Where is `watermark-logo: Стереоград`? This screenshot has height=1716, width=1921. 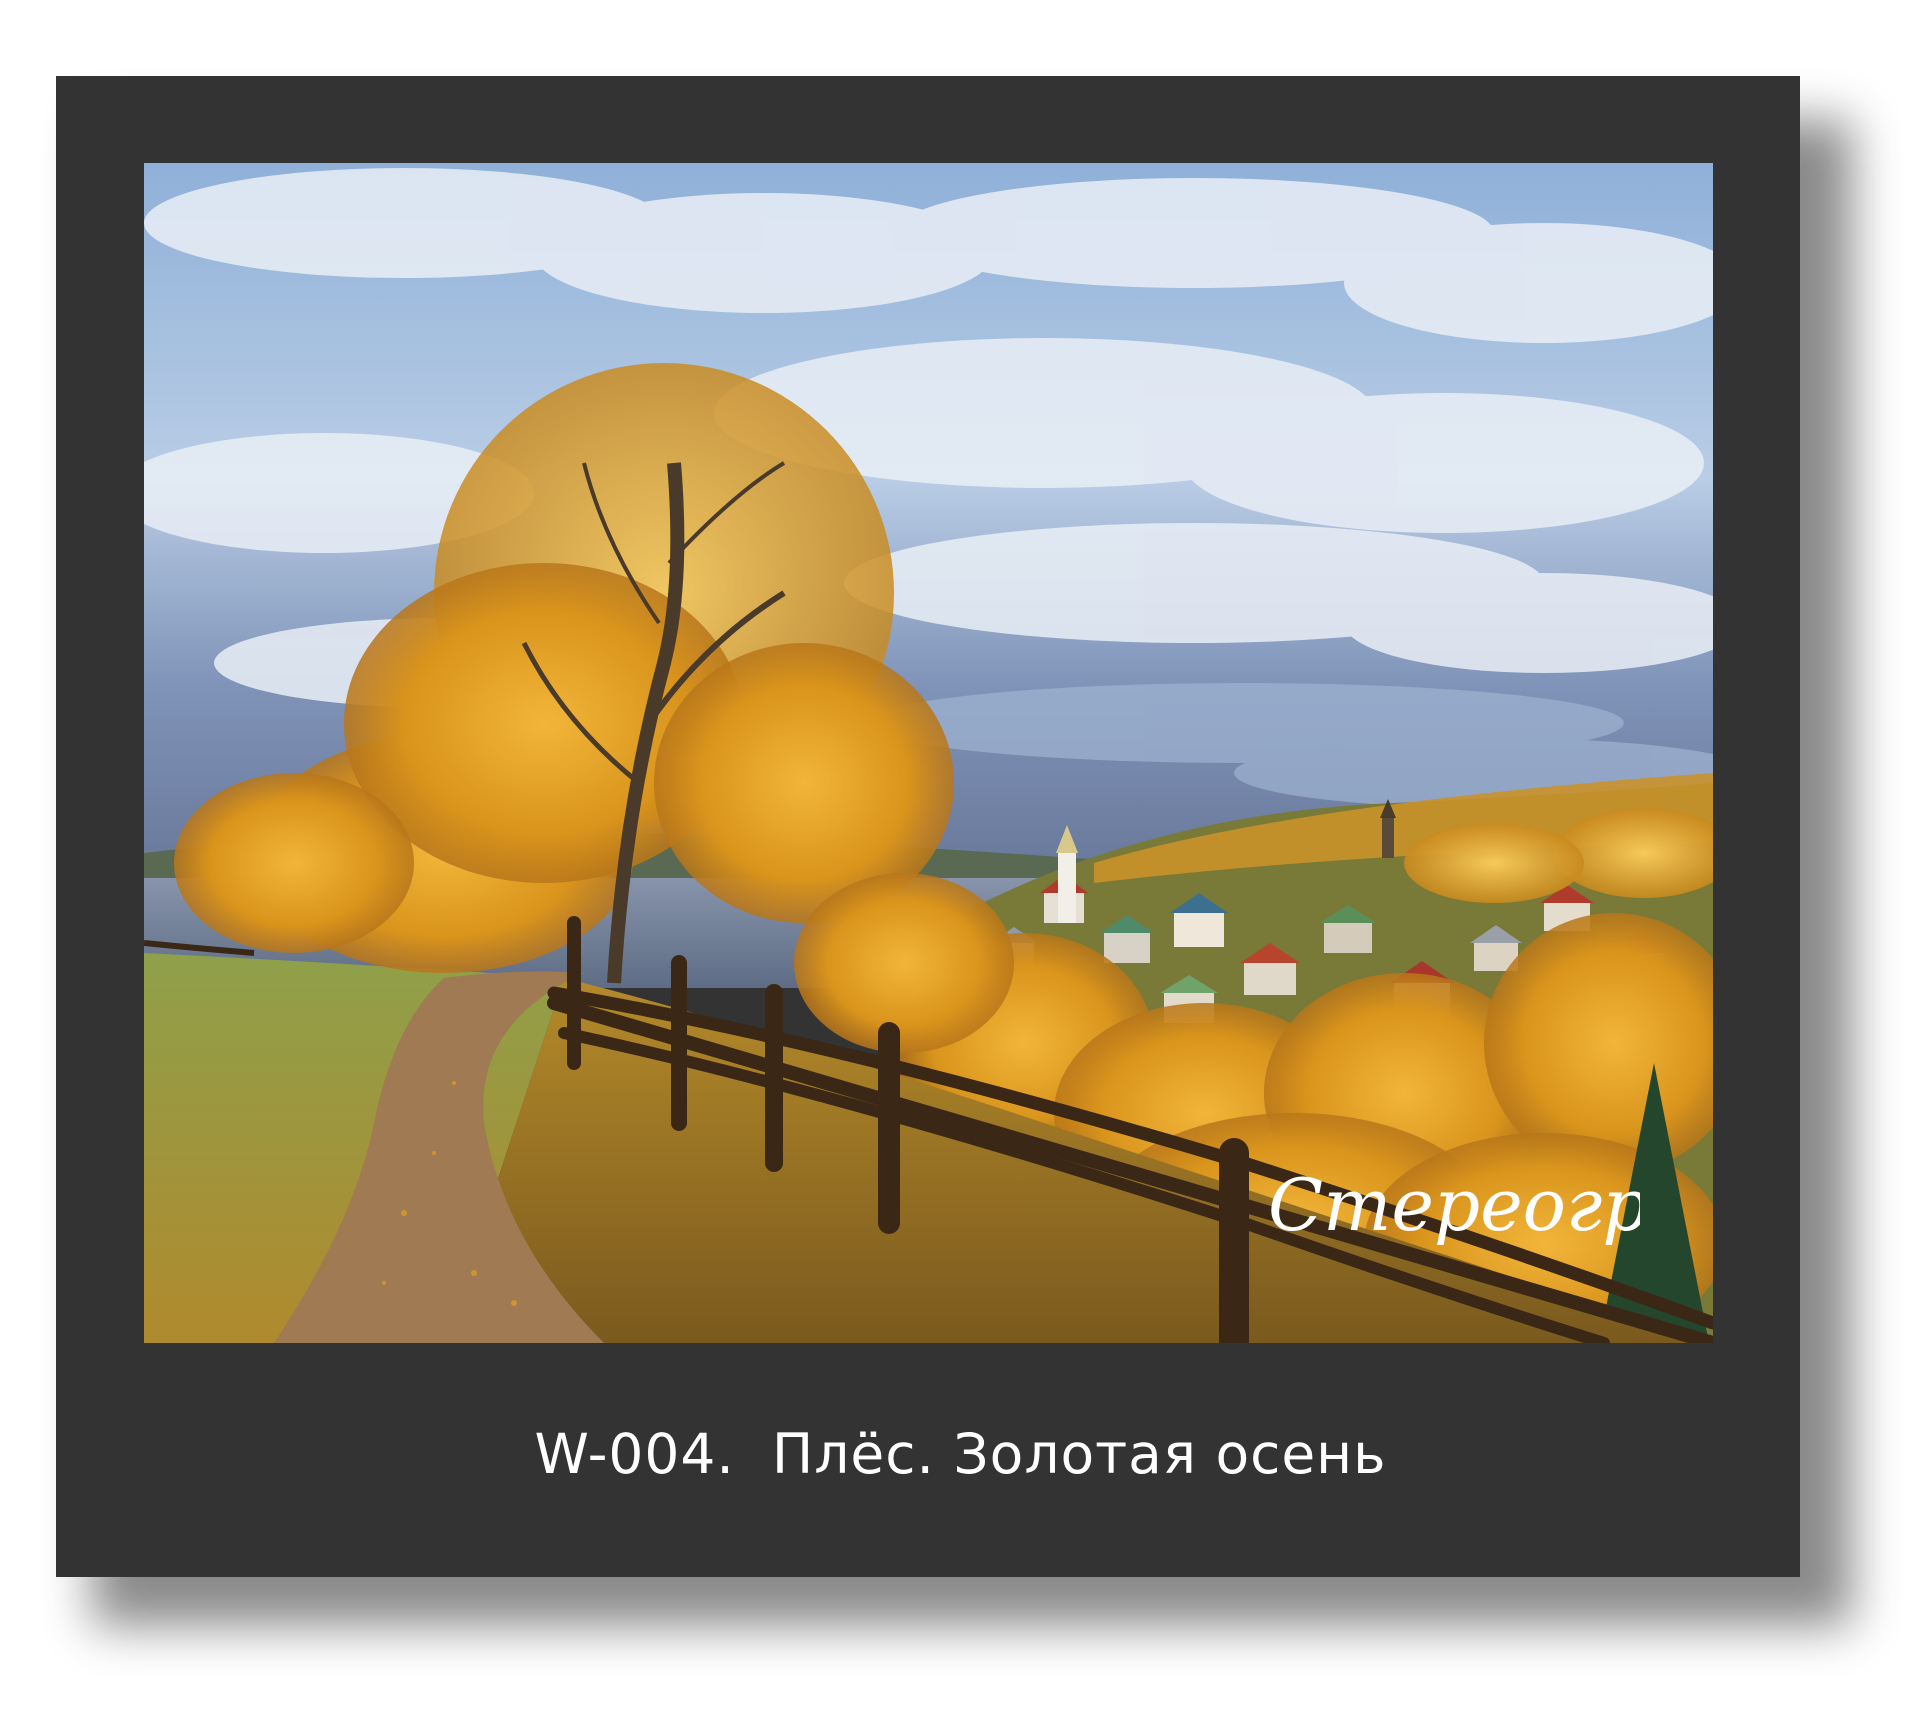 watermark-logo: Стереоград is located at coordinates (1454, 1205).